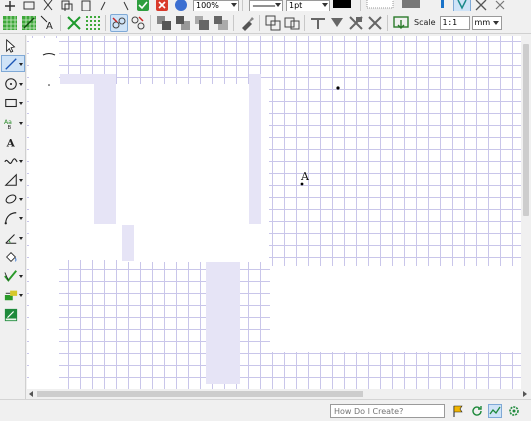 This screenshot has height=421, width=531. I want to click on unit-value: mm, so click(482, 22).